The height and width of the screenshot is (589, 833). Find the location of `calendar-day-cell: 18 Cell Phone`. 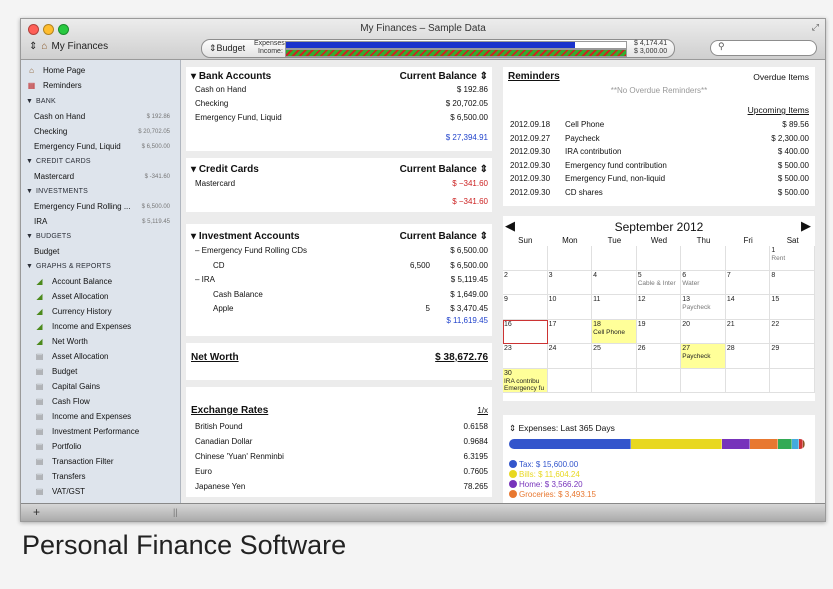

calendar-day-cell: 18 Cell Phone is located at coordinates (614, 331).